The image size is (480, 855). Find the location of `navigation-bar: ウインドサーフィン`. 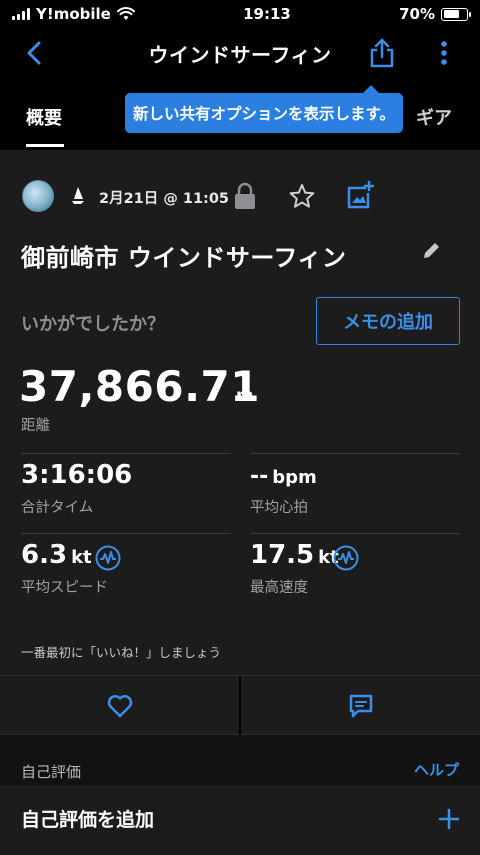

navigation-bar: ウインドサーフィン is located at coordinates (240, 53).